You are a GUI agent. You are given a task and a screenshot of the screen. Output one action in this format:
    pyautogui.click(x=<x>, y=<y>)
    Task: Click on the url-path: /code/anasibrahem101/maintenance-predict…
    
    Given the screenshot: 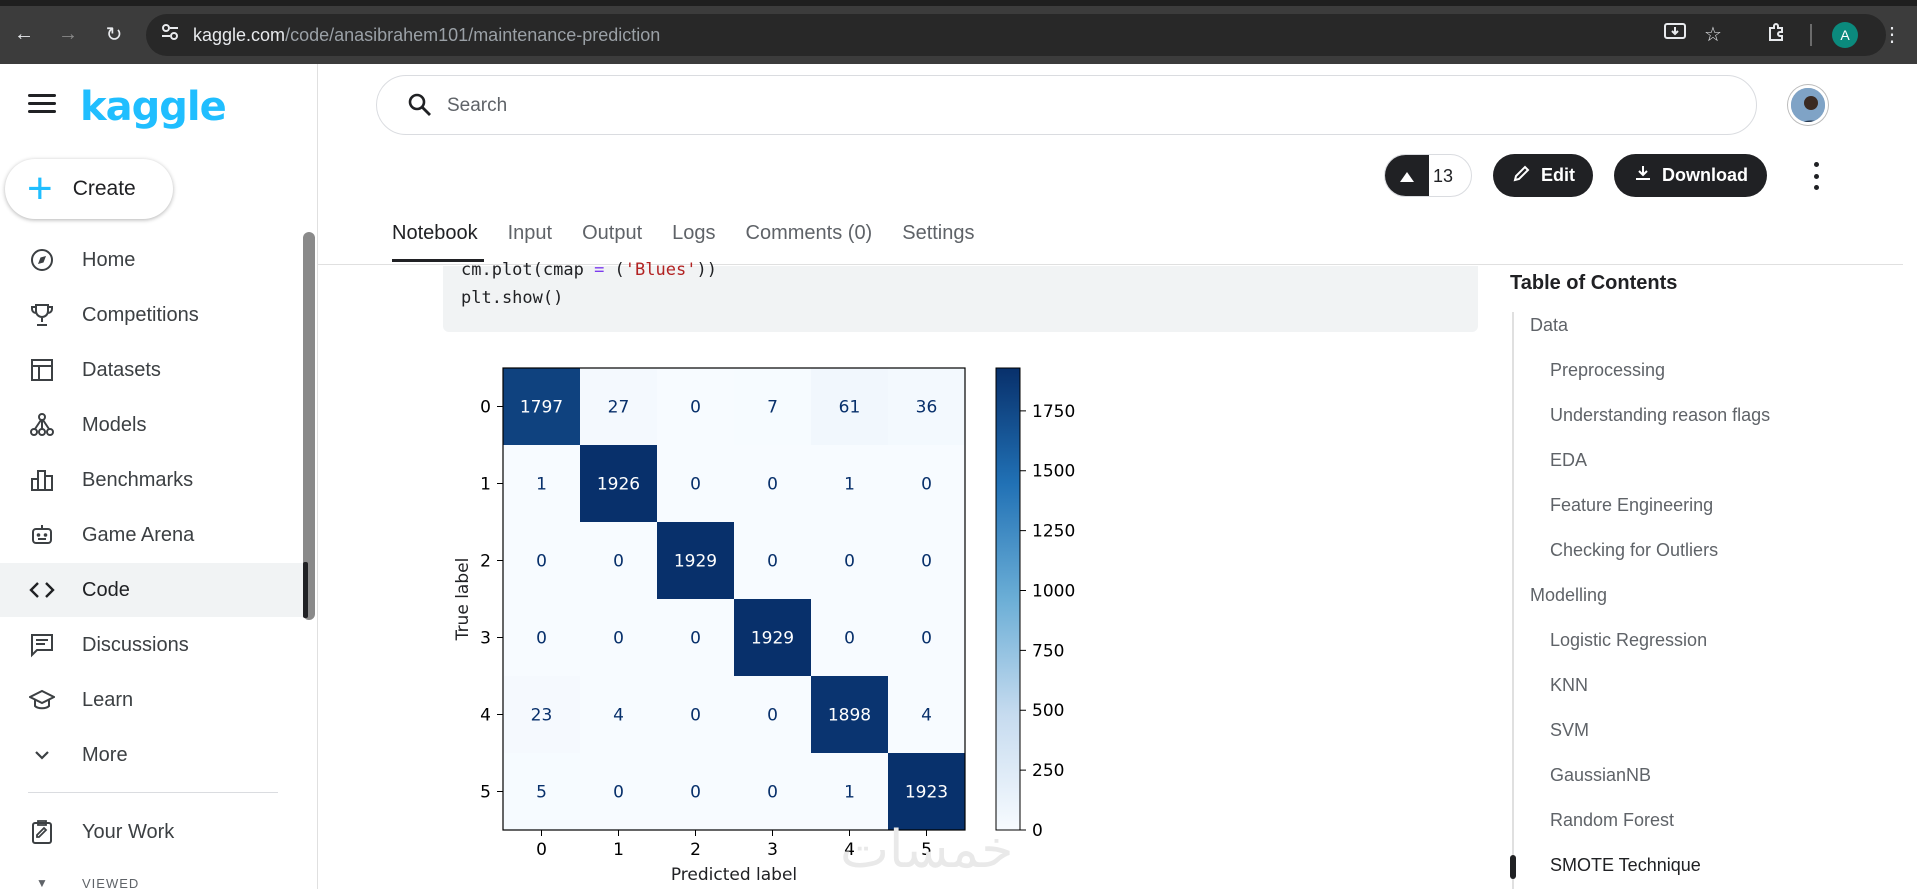 What is the action you would take?
    pyautogui.click(x=473, y=35)
    